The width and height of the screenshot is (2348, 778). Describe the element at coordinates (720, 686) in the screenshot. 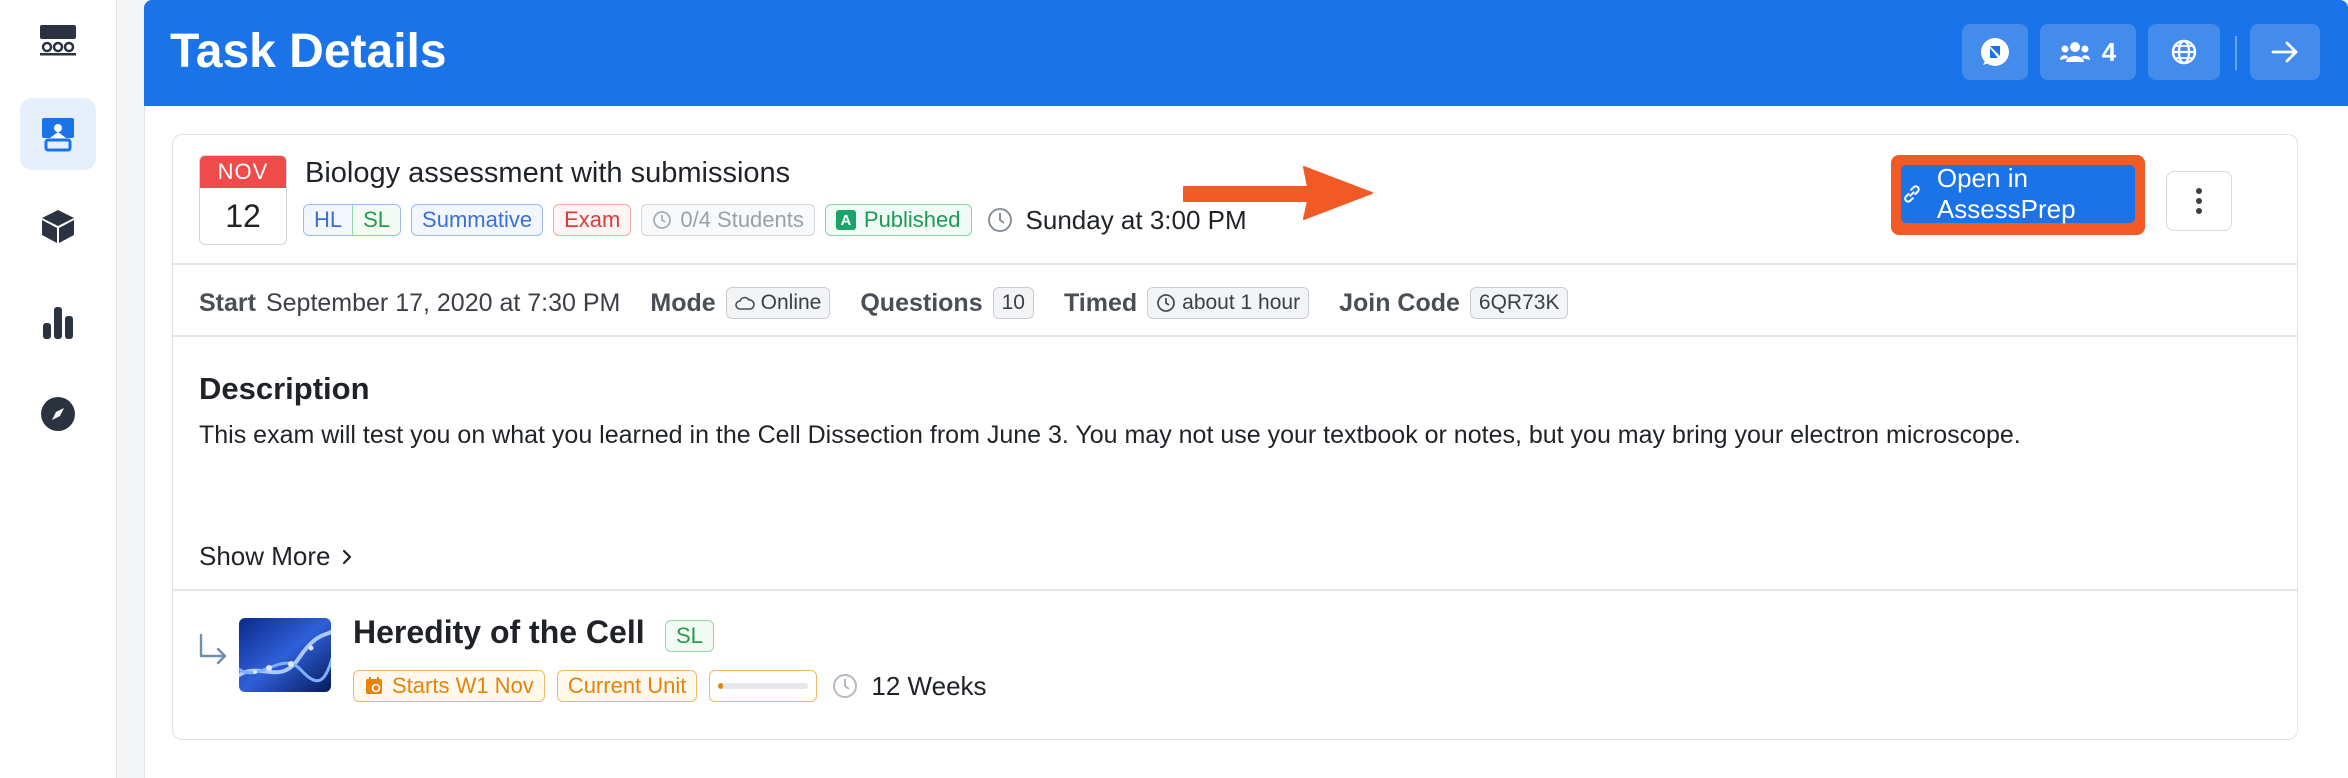

I see `progress-fill` at that location.